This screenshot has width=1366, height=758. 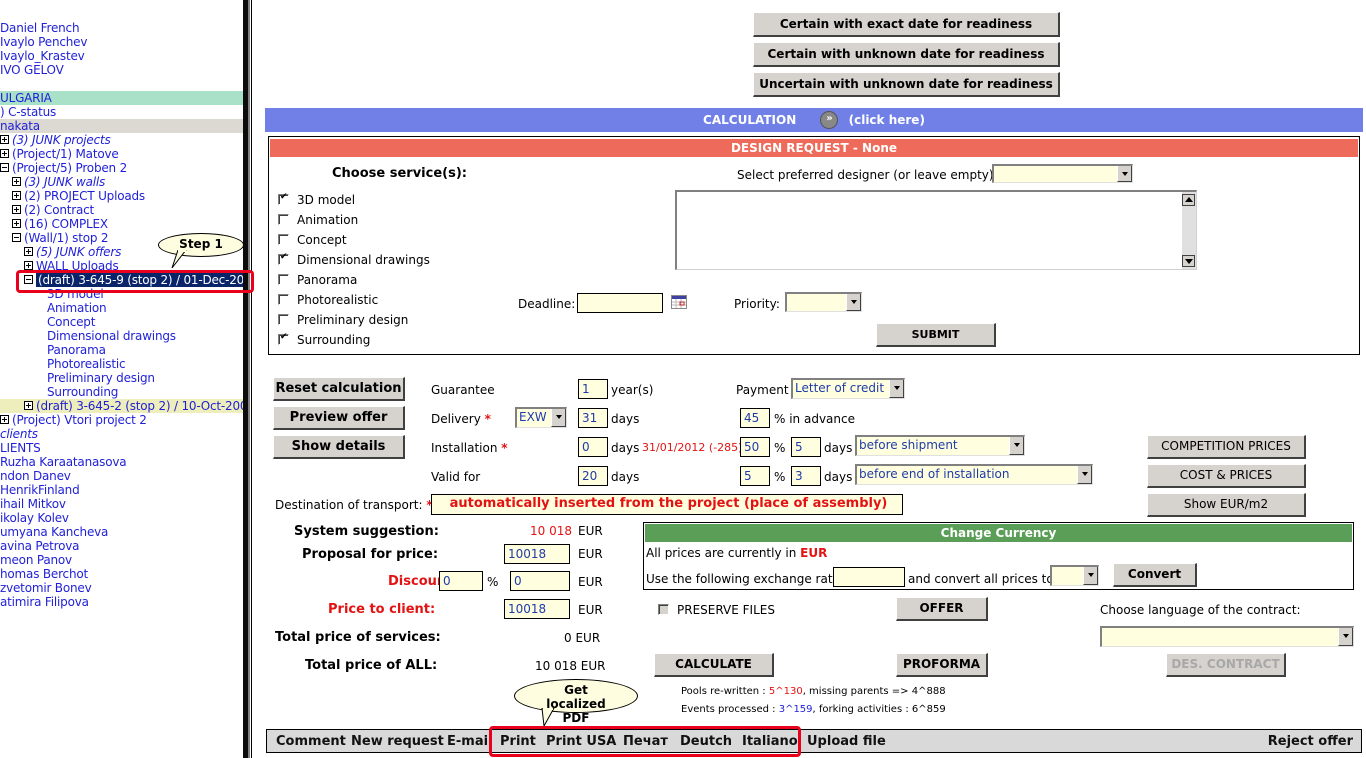 What do you see at coordinates (942, 665) in the screenshot?
I see `proforma-button: PROFORMA` at bounding box center [942, 665].